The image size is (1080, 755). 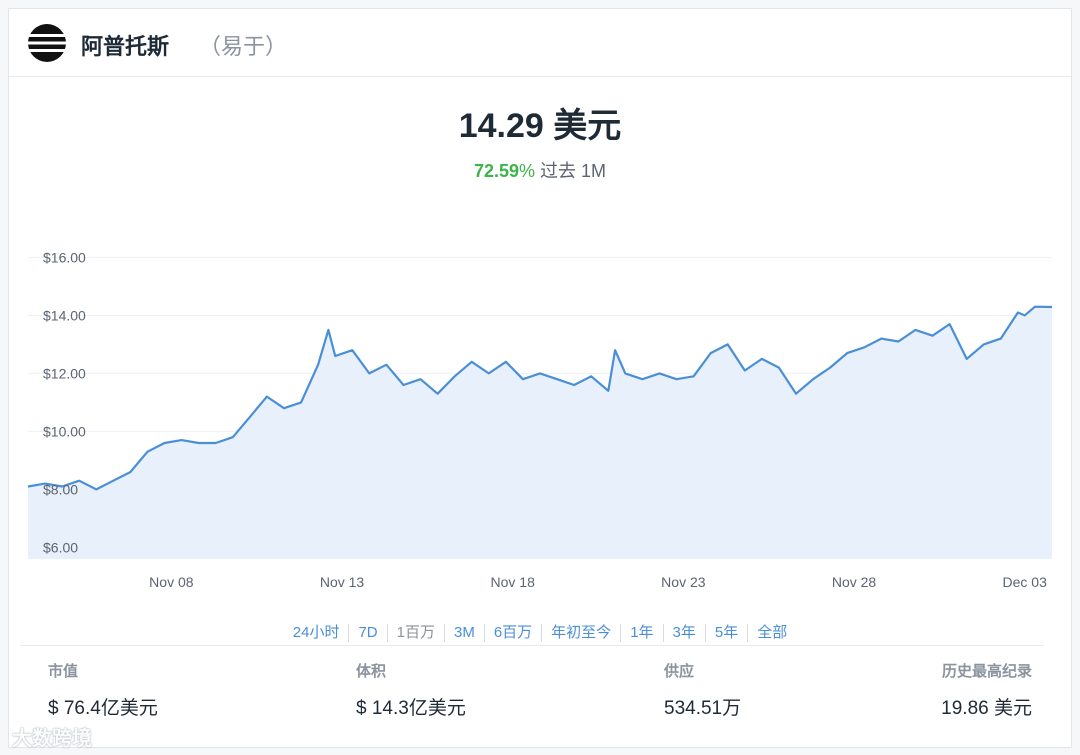 What do you see at coordinates (52, 739) in the screenshot?
I see `watermark: 大数跨境` at bounding box center [52, 739].